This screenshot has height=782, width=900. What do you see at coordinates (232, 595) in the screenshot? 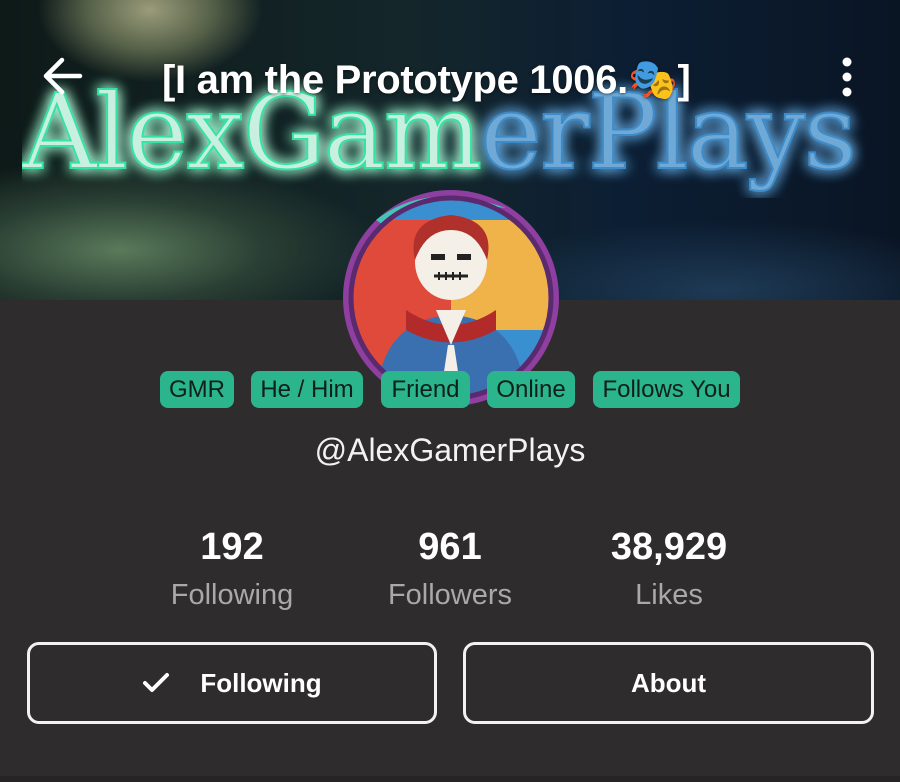
I see `stat-label: Following` at bounding box center [232, 595].